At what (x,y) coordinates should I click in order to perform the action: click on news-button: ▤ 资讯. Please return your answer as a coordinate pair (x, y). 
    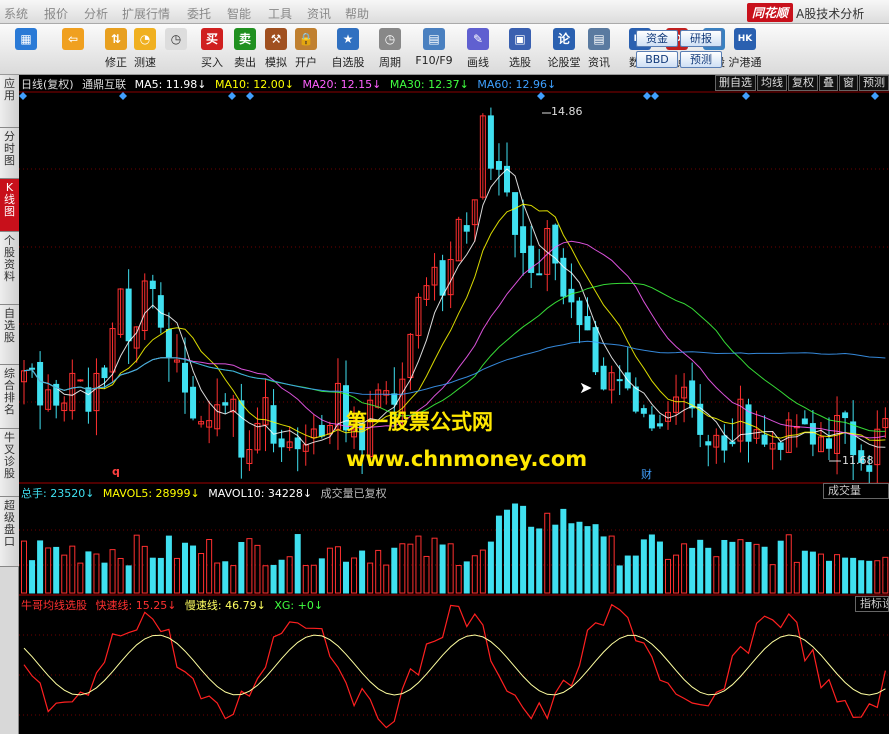
    Looking at the image, I should click on (599, 49).